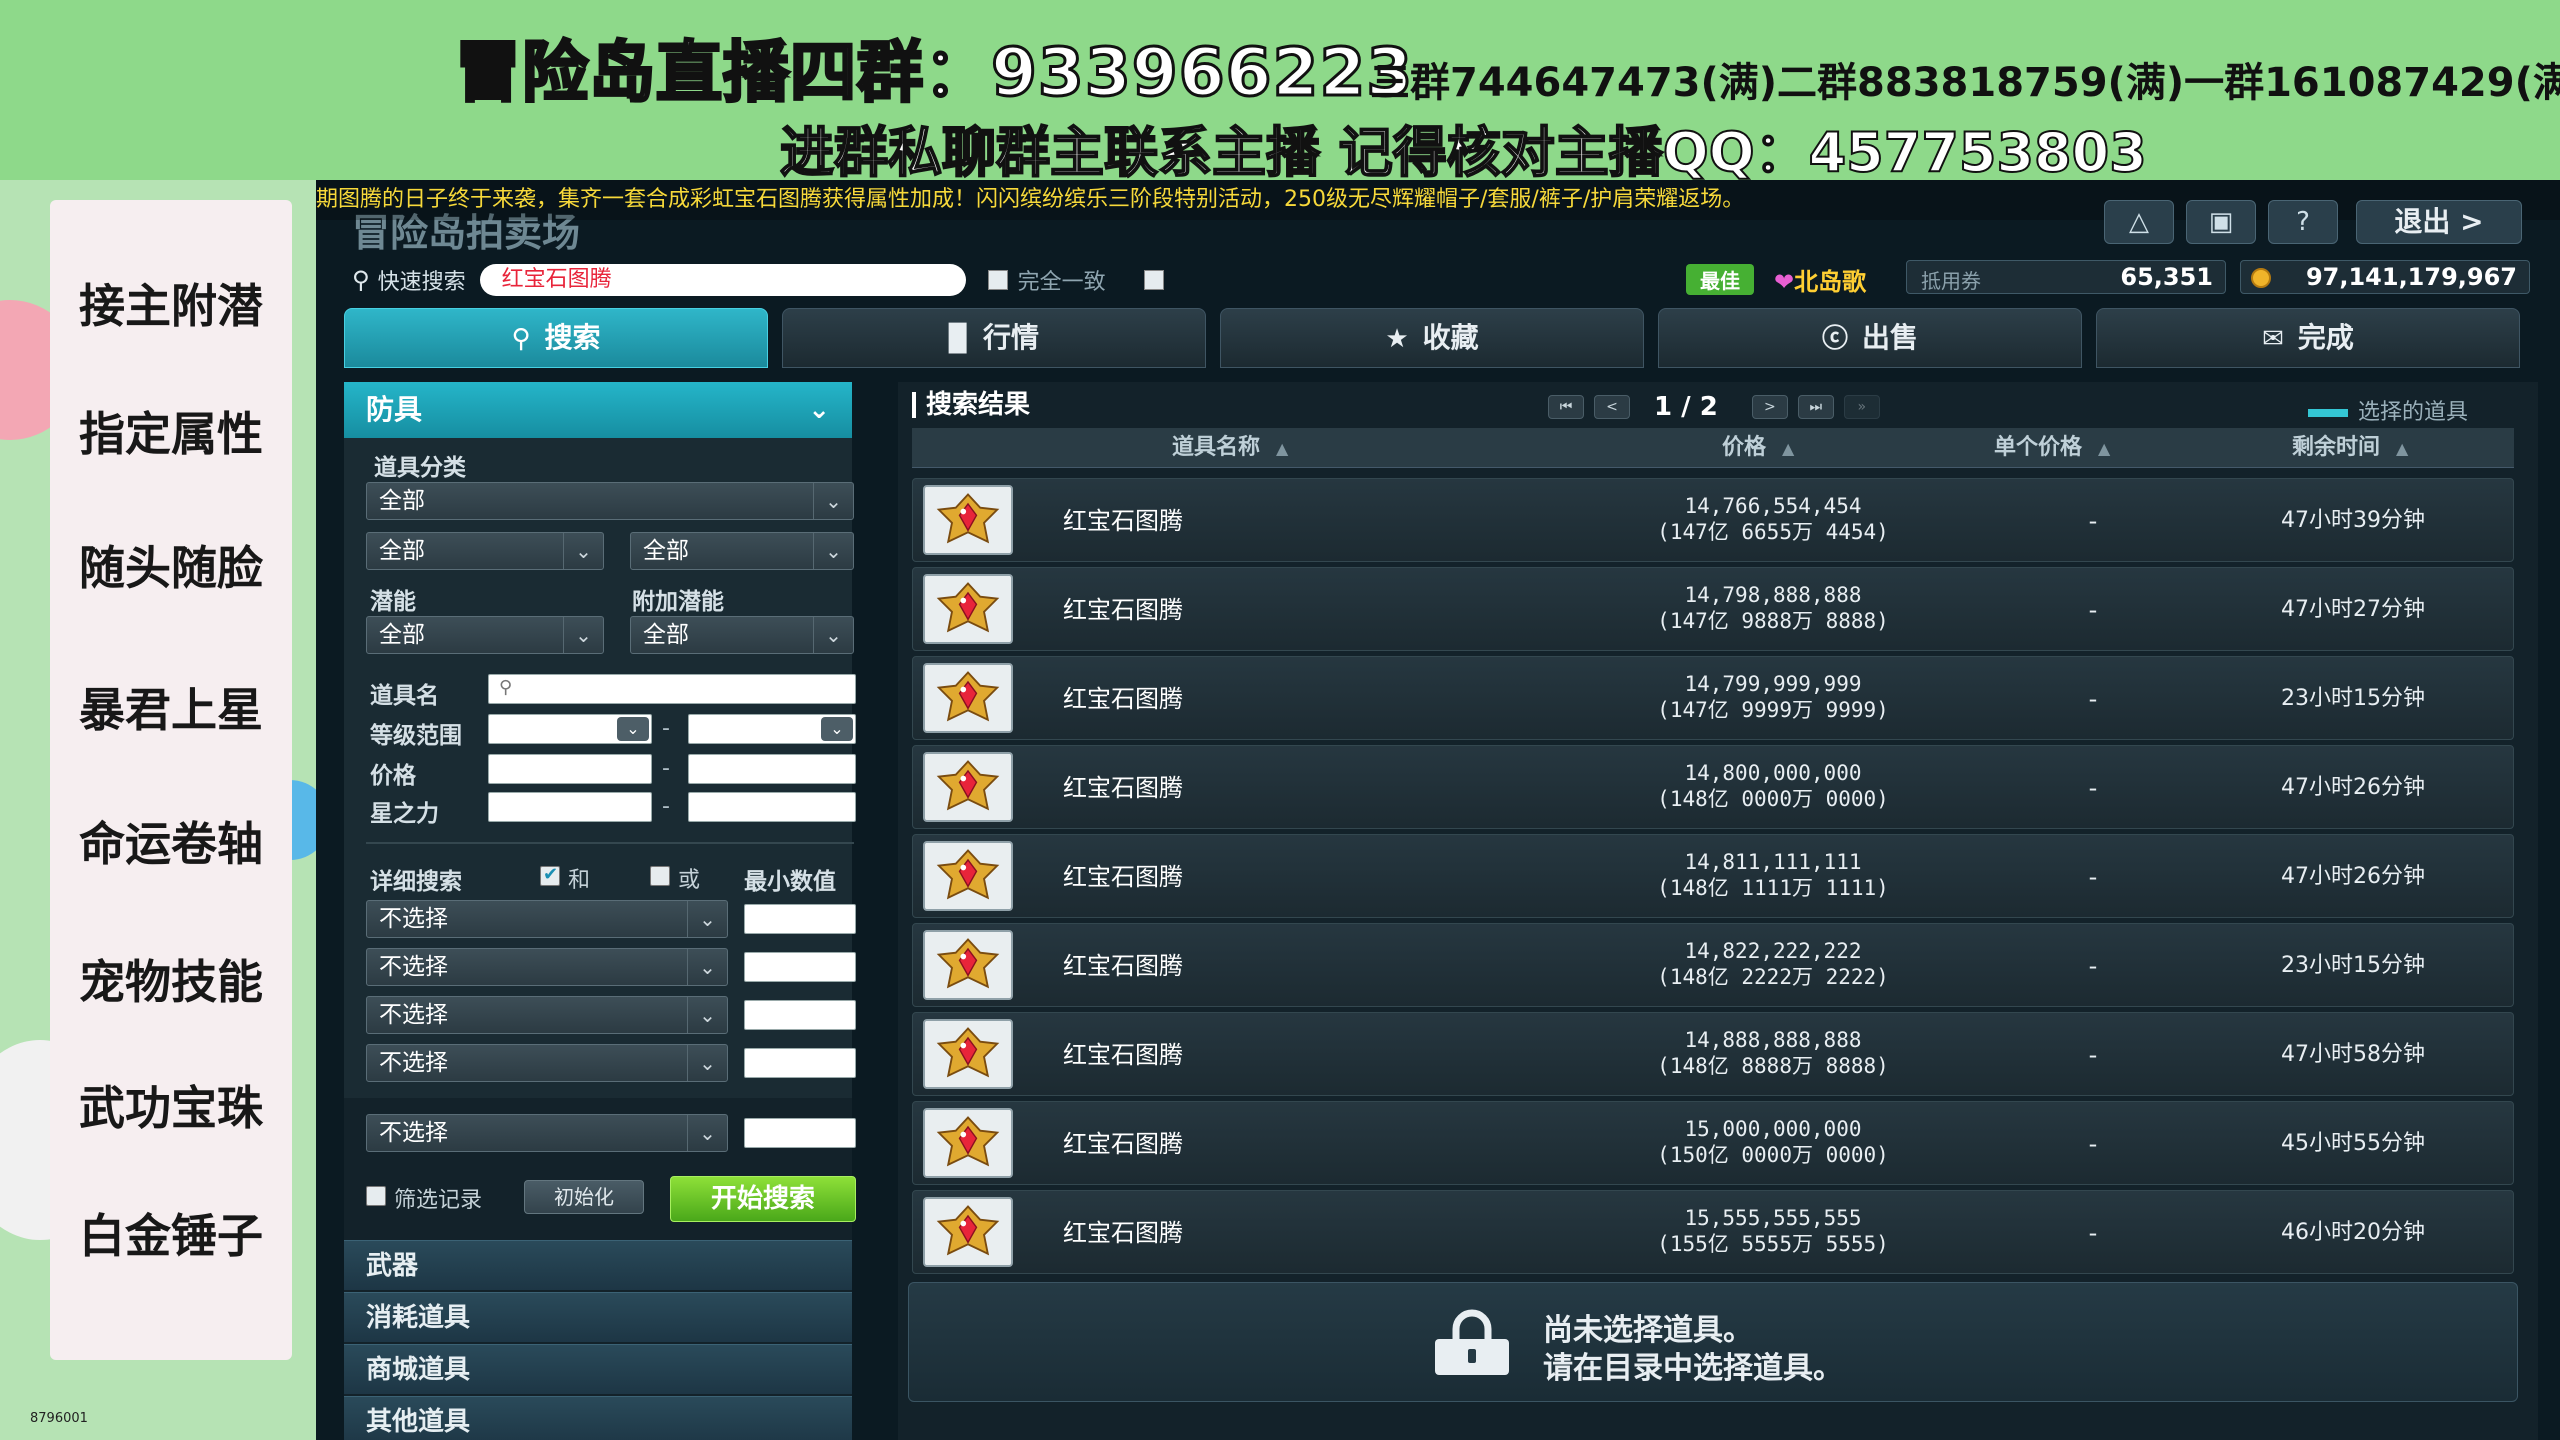 This screenshot has width=2560, height=1440. What do you see at coordinates (1773, 608) in the screenshot?
I see `item-price: 14,798,888,888 (147亿 9888万 8888)` at bounding box center [1773, 608].